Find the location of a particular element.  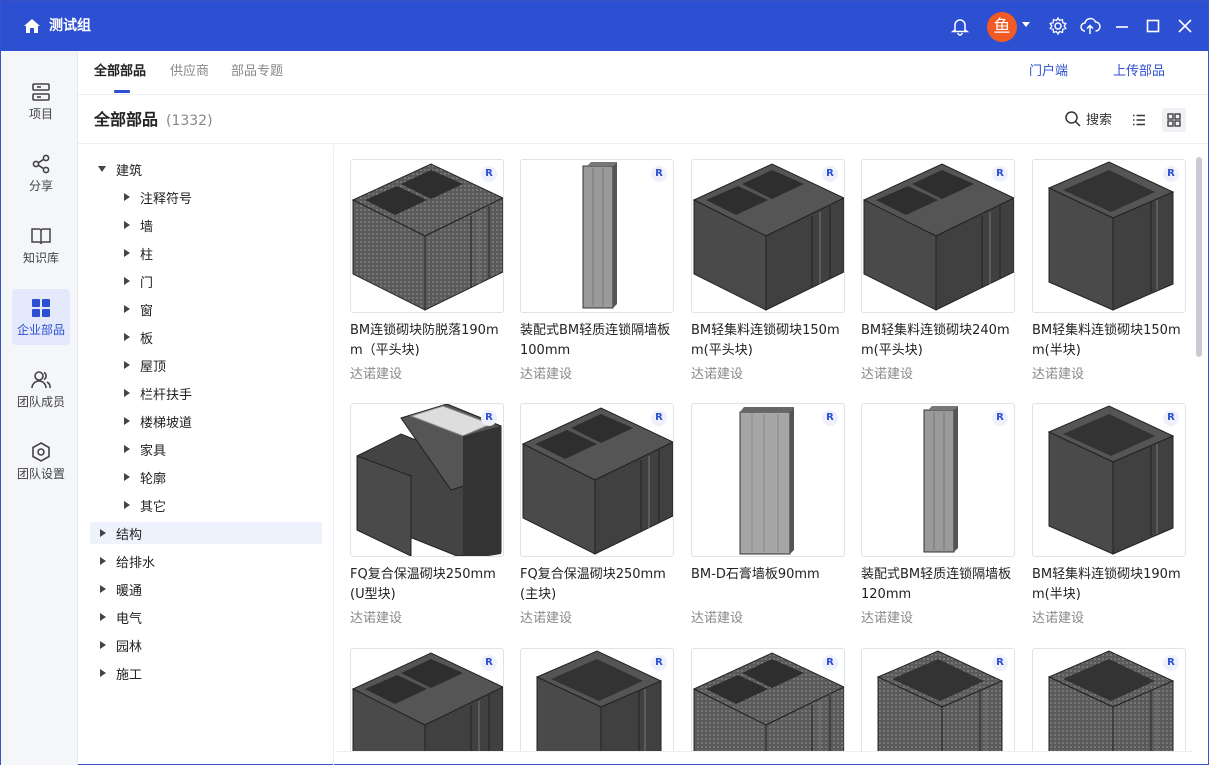

part-name: BM轻集料连锁砌块150mm(平头块) is located at coordinates (769, 341).